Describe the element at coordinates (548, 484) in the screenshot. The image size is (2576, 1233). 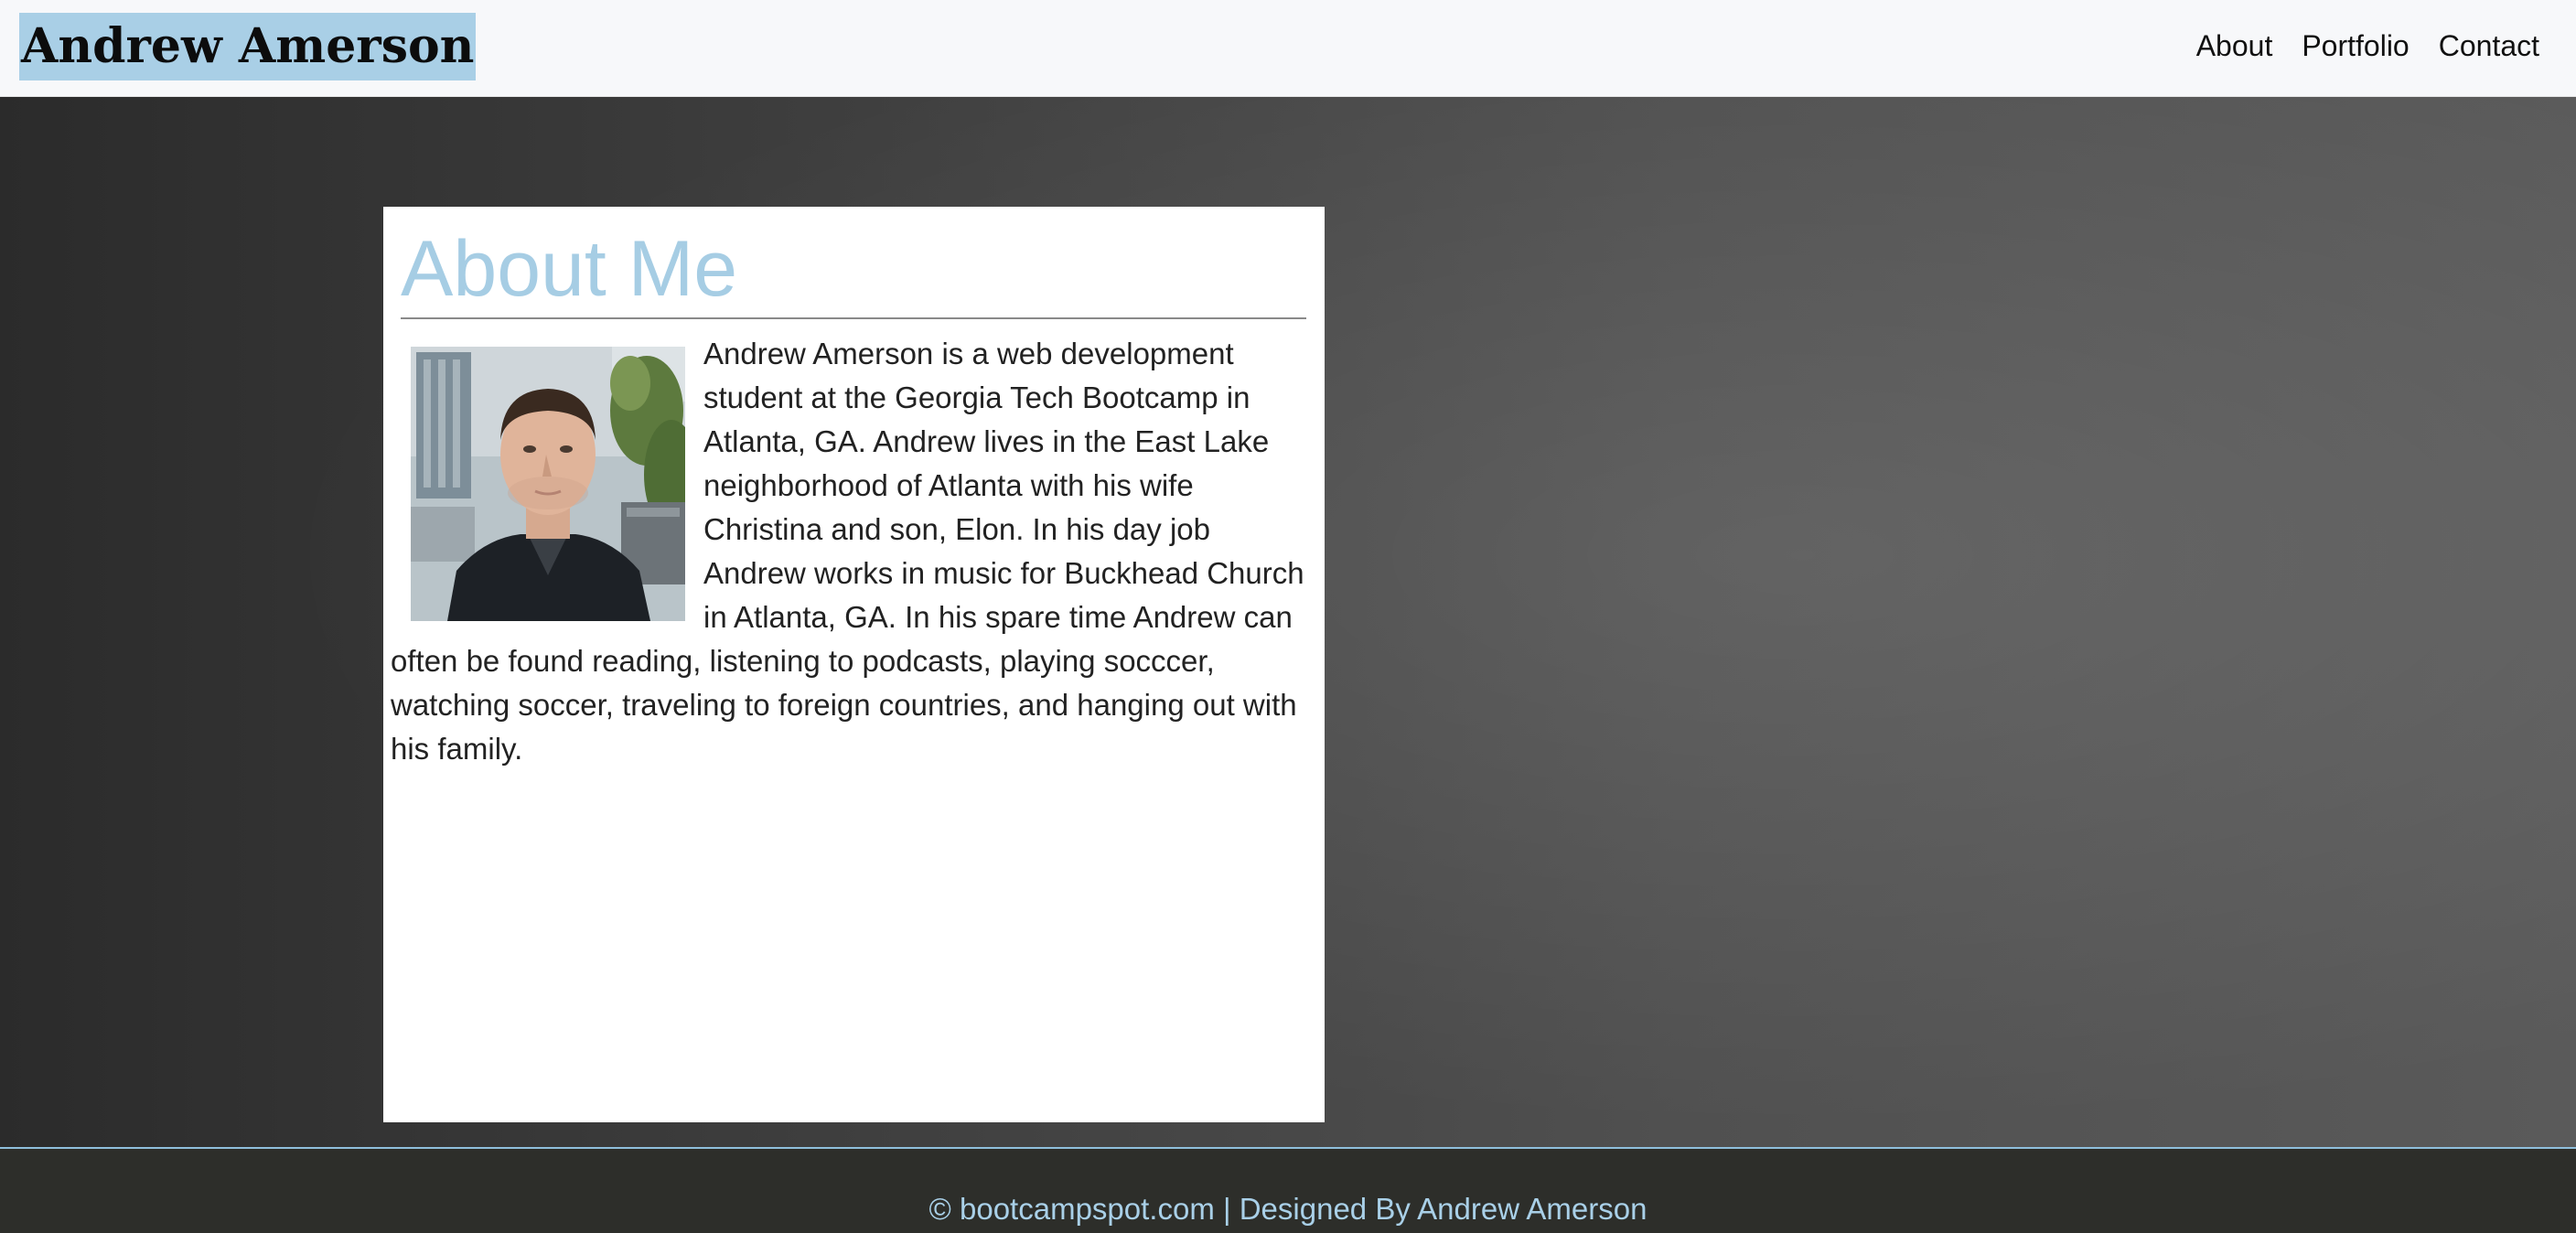
I see `profile-photo` at that location.